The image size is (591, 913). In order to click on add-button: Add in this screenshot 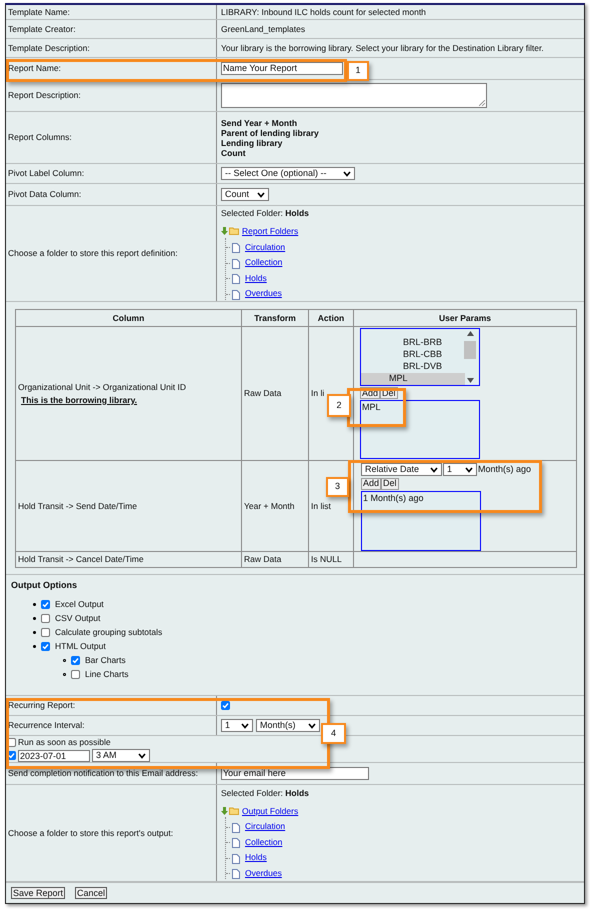, I will do `click(371, 484)`.